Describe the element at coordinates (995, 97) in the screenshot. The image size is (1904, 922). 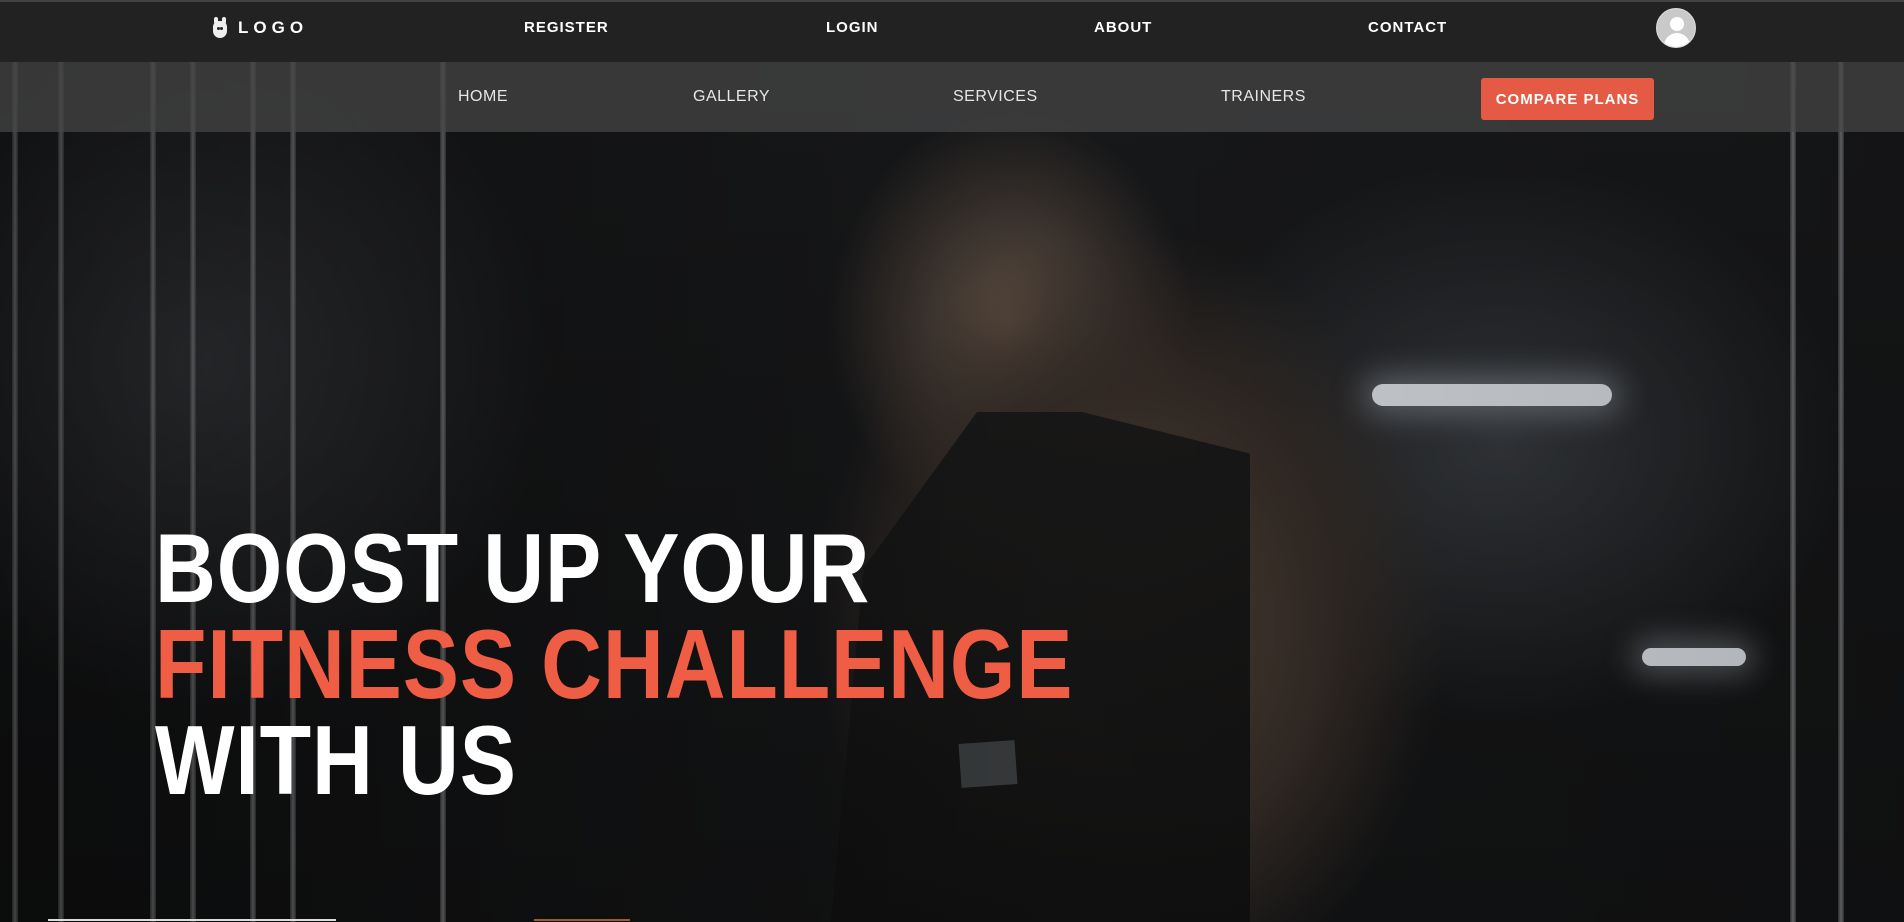
I see `services-link: SERVICES` at that location.